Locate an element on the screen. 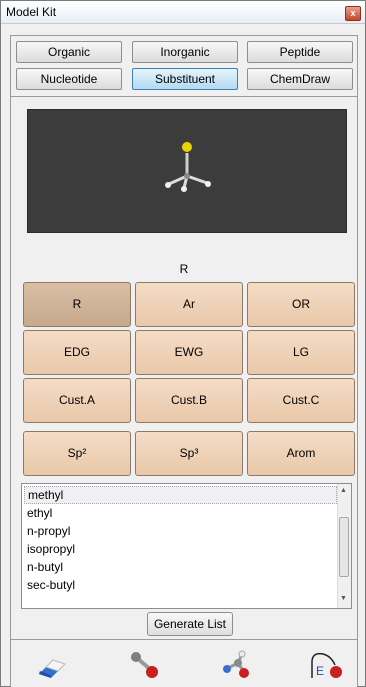 Image resolution: width=366 pixels, height=687 pixels. scrollbar-thumb is located at coordinates (344, 547).